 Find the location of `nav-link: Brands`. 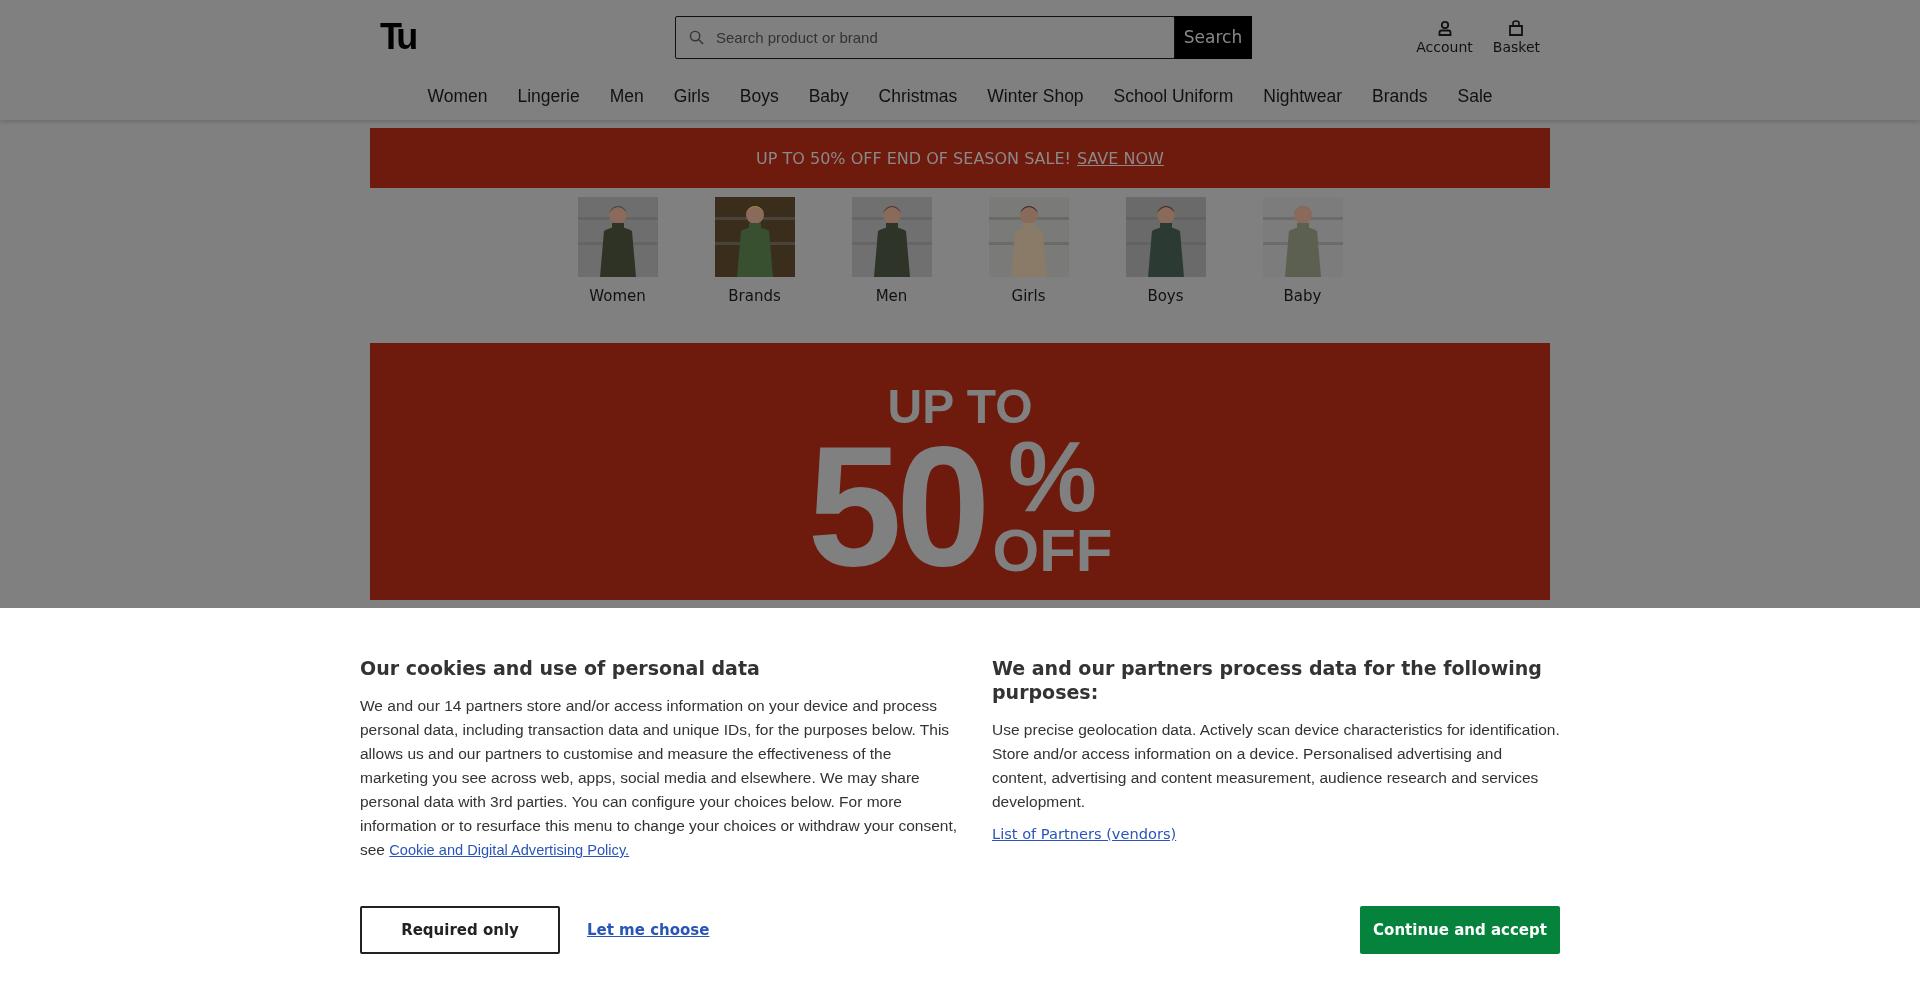

nav-link: Brands is located at coordinates (1400, 96).